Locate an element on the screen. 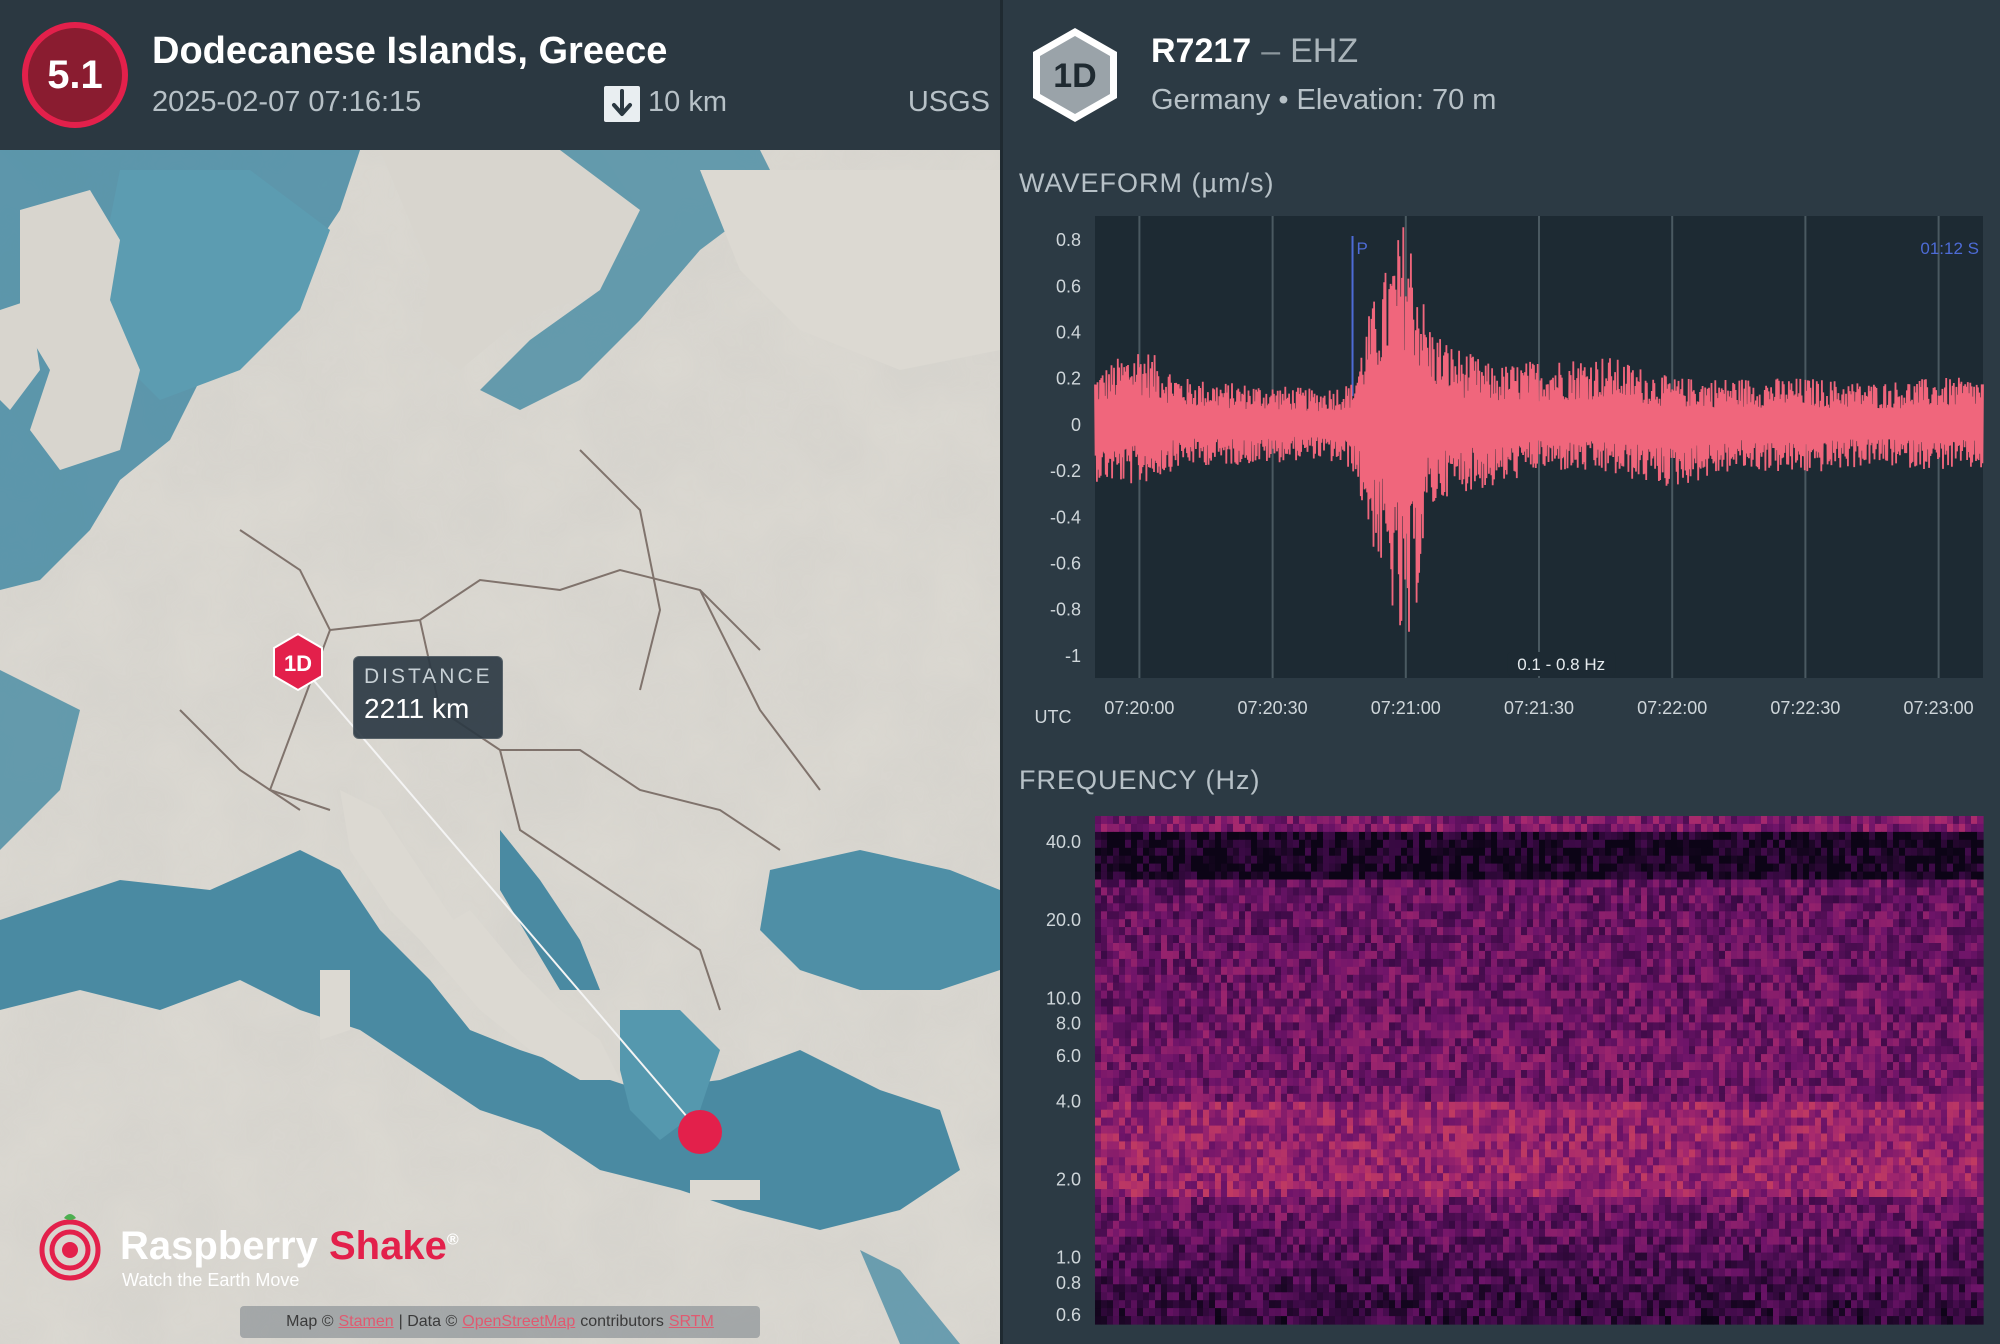  waveform-x-tick: 07:21:30 is located at coordinates (1539, 708).